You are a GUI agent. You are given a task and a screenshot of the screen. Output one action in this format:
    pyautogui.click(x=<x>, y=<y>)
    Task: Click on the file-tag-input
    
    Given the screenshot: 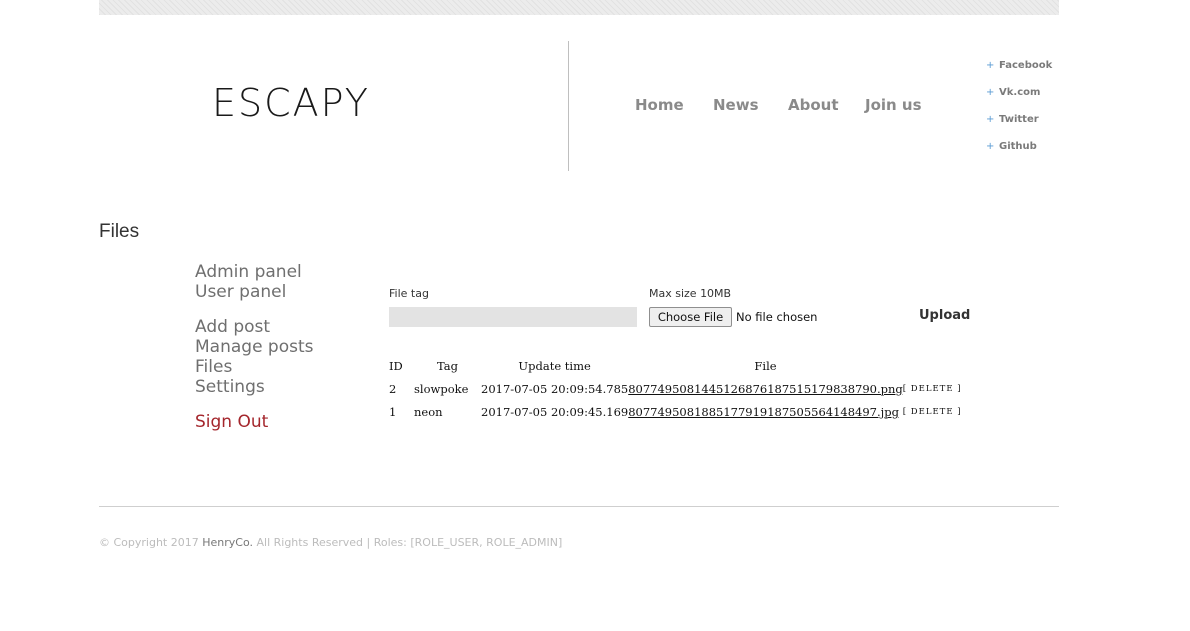 What is the action you would take?
    pyautogui.click(x=513, y=317)
    